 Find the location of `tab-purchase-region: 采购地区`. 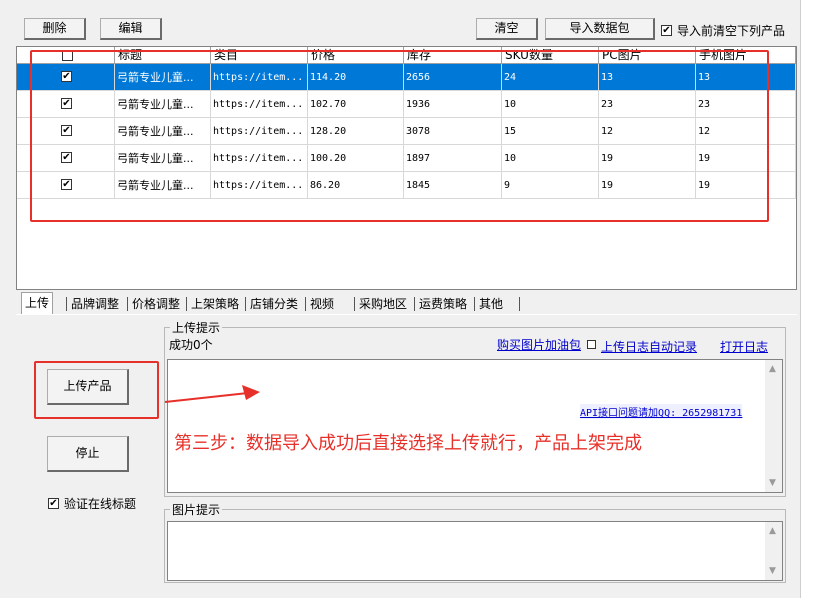

tab-purchase-region: 采购地区 is located at coordinates (383, 304).